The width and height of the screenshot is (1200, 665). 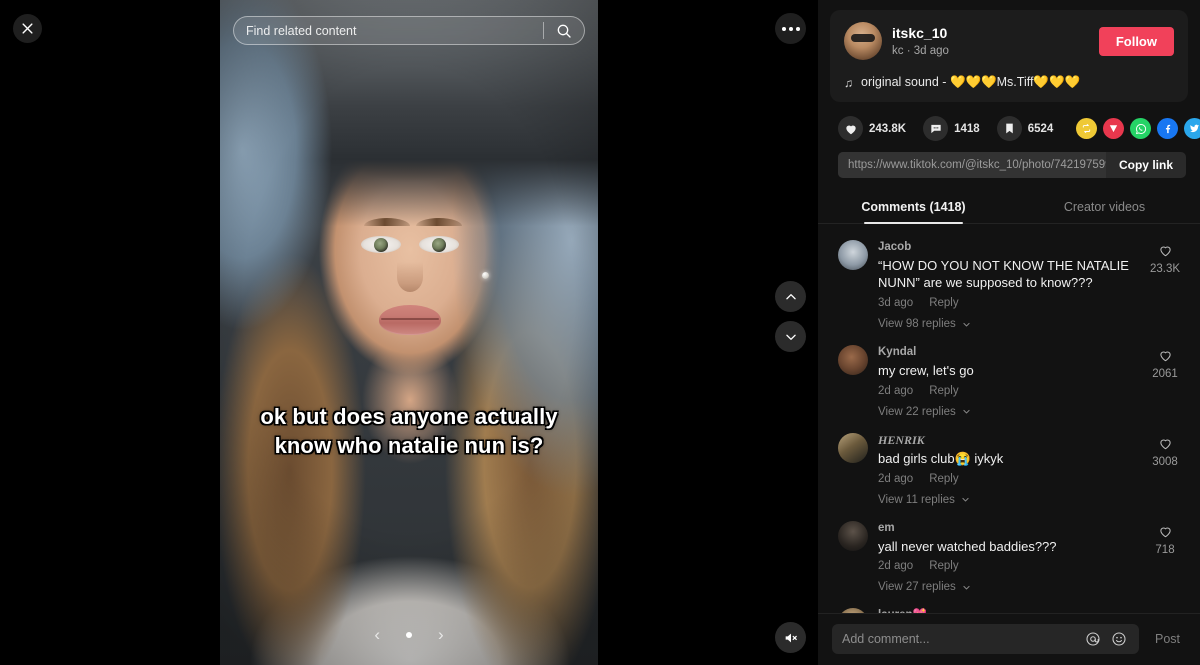 I want to click on heart-outline-icon, so click(x=1165, y=356).